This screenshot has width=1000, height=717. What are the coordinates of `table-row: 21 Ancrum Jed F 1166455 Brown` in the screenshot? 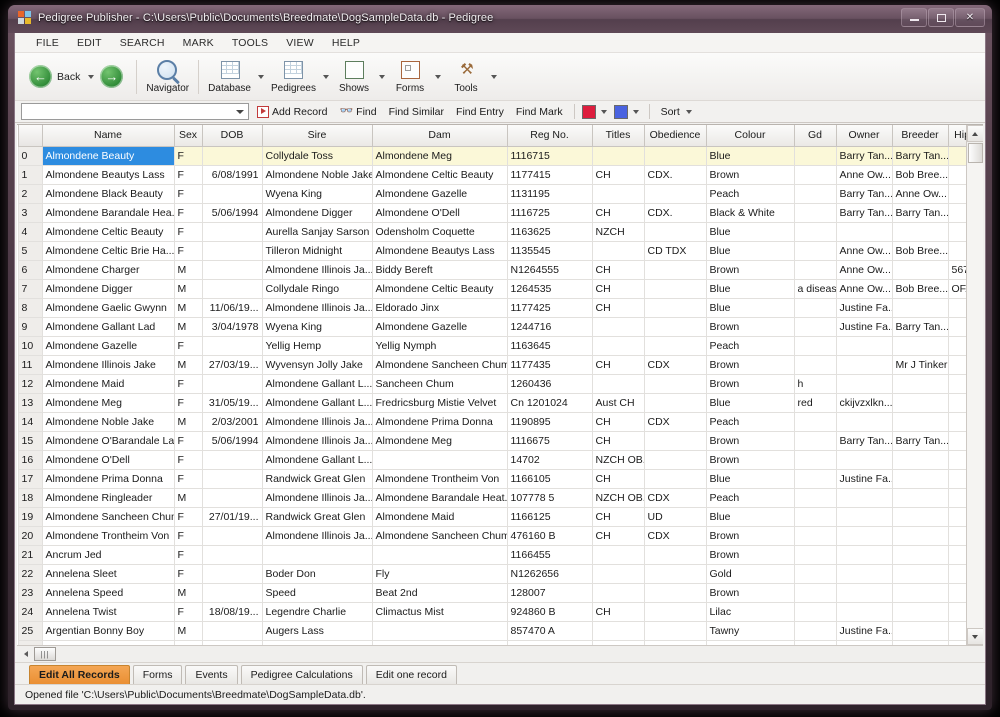 It's located at (491, 555).